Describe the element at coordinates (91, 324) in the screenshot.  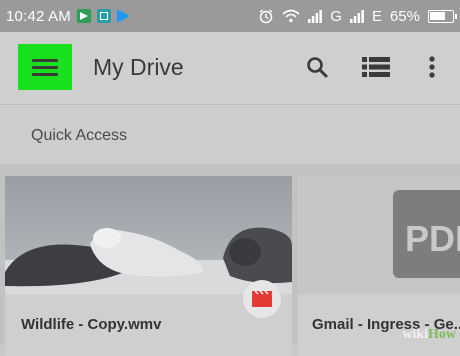
I see `file-name: Wildlife - Copy.wmv` at that location.